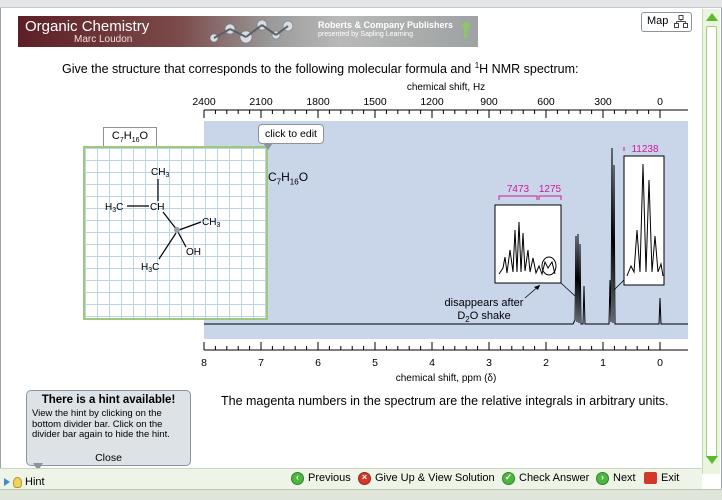 Image resolution: width=722 pixels, height=500 pixels. I want to click on previous-arrow-icon: ‹, so click(297, 478).